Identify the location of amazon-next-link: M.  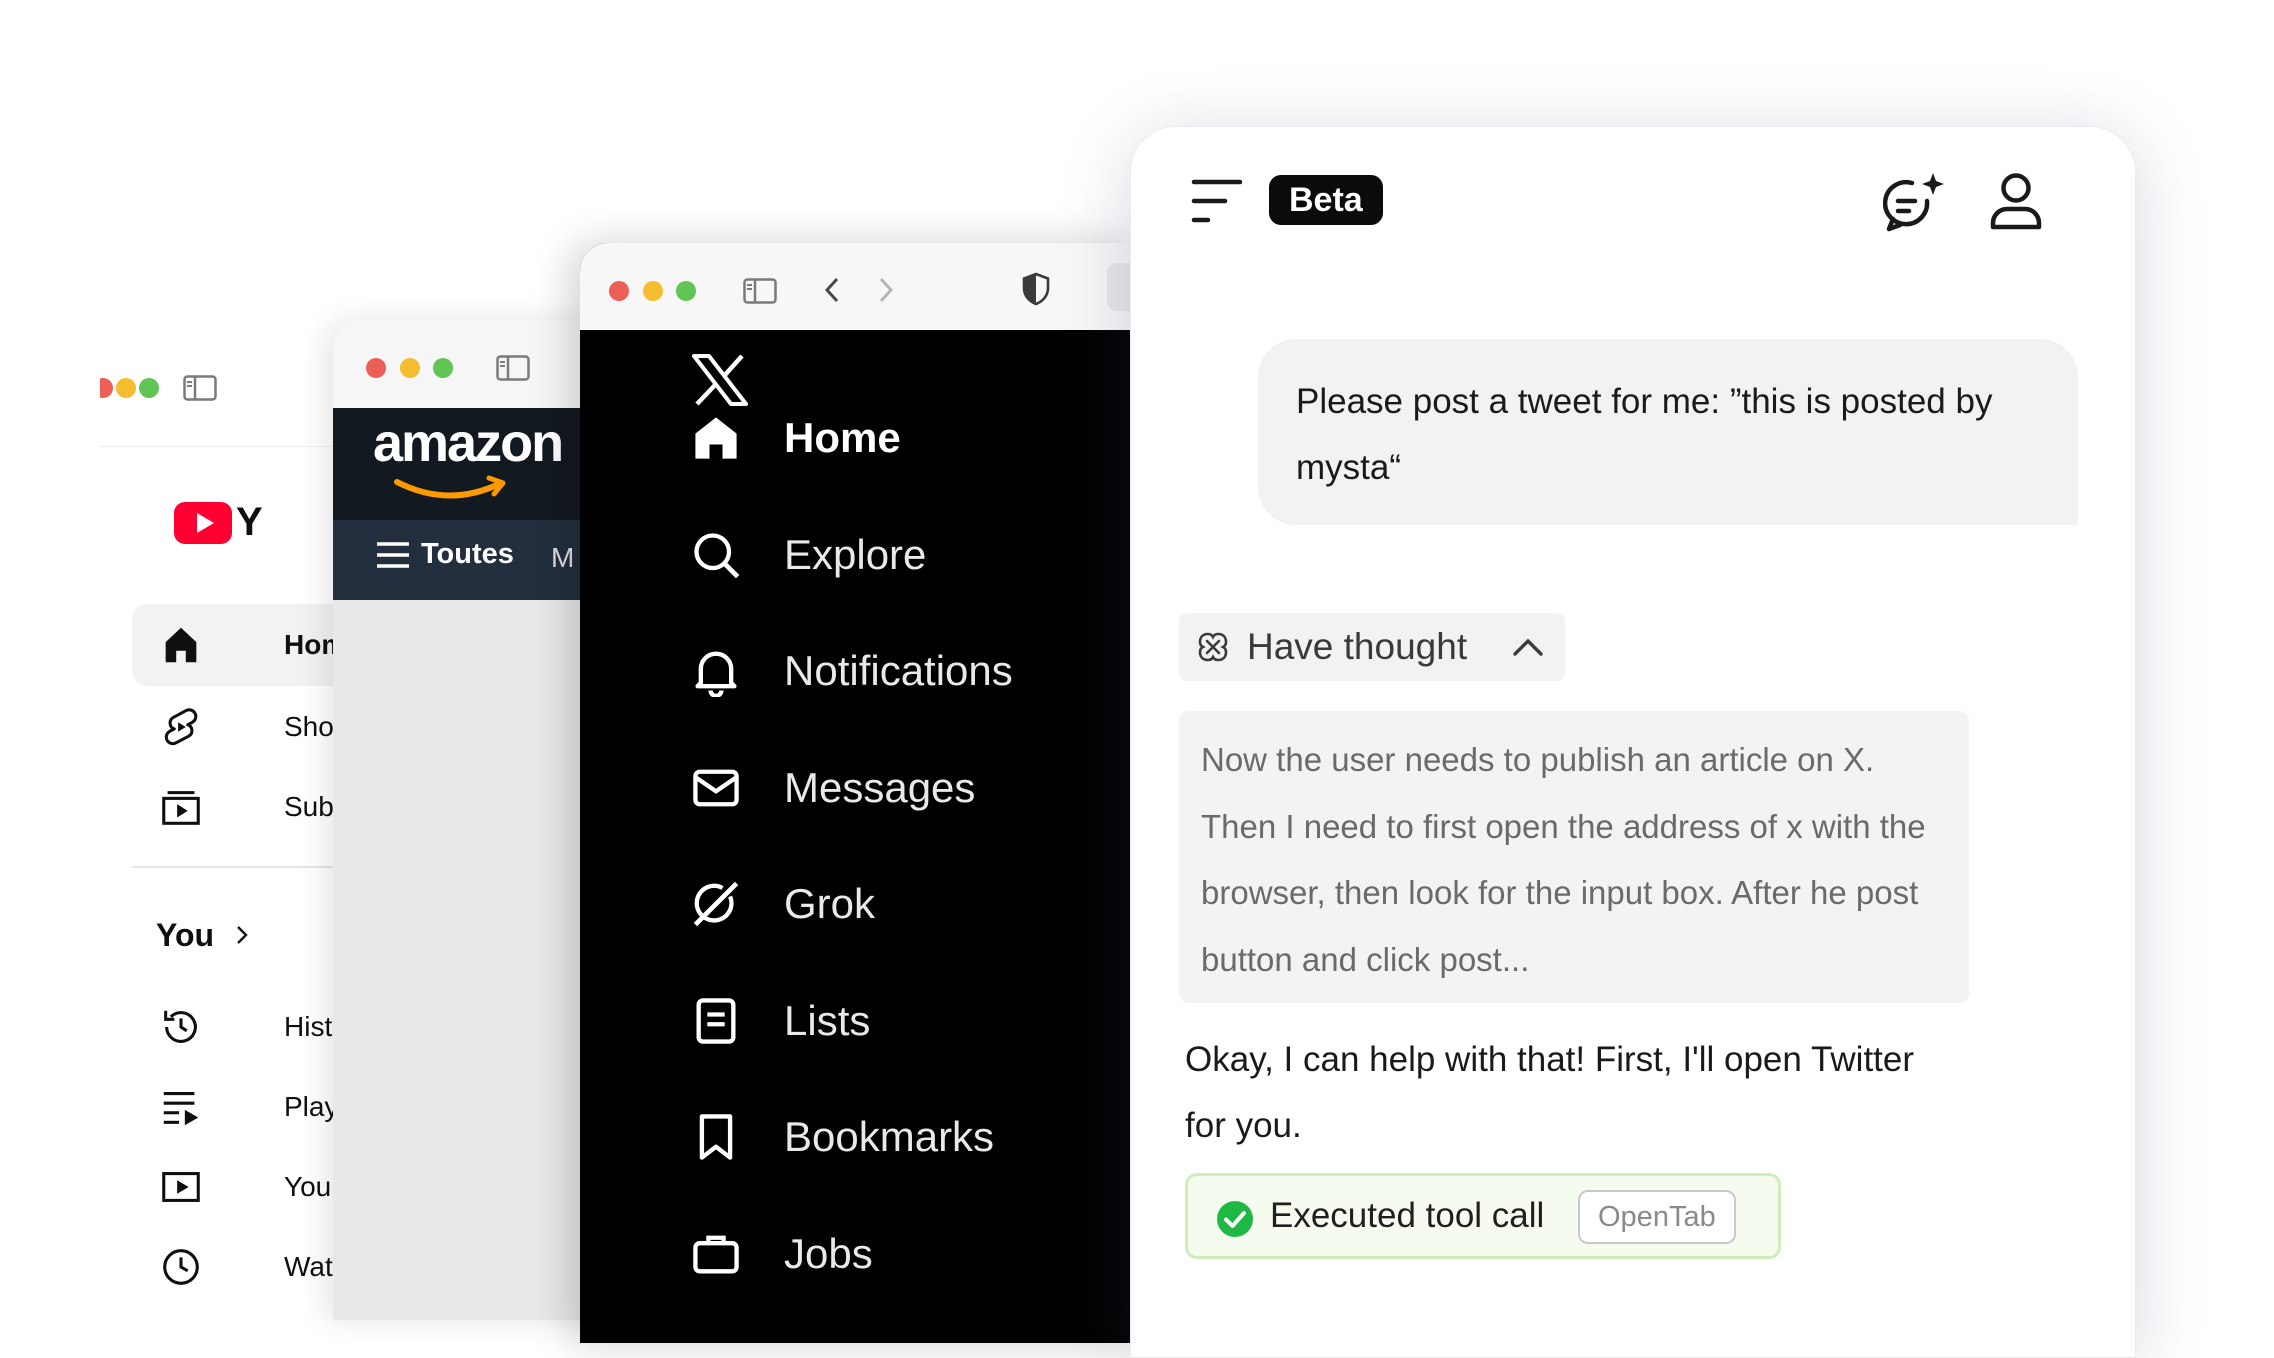
(562, 558).